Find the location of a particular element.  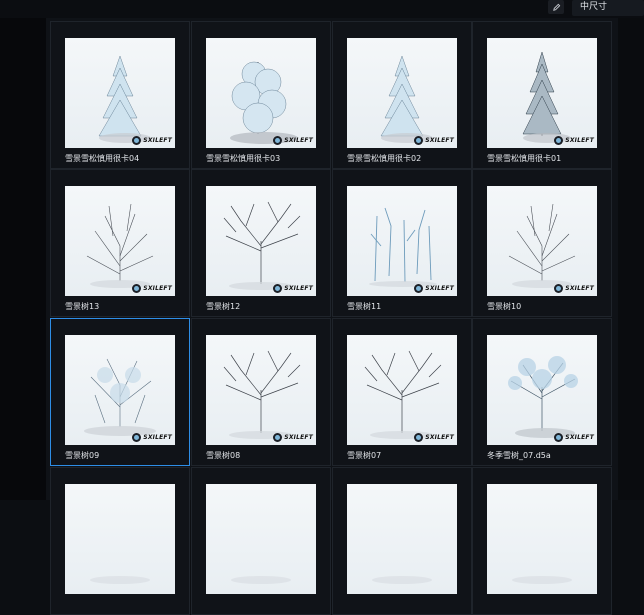

asset-card: SXILEFT 雪景树12 is located at coordinates (261, 243).